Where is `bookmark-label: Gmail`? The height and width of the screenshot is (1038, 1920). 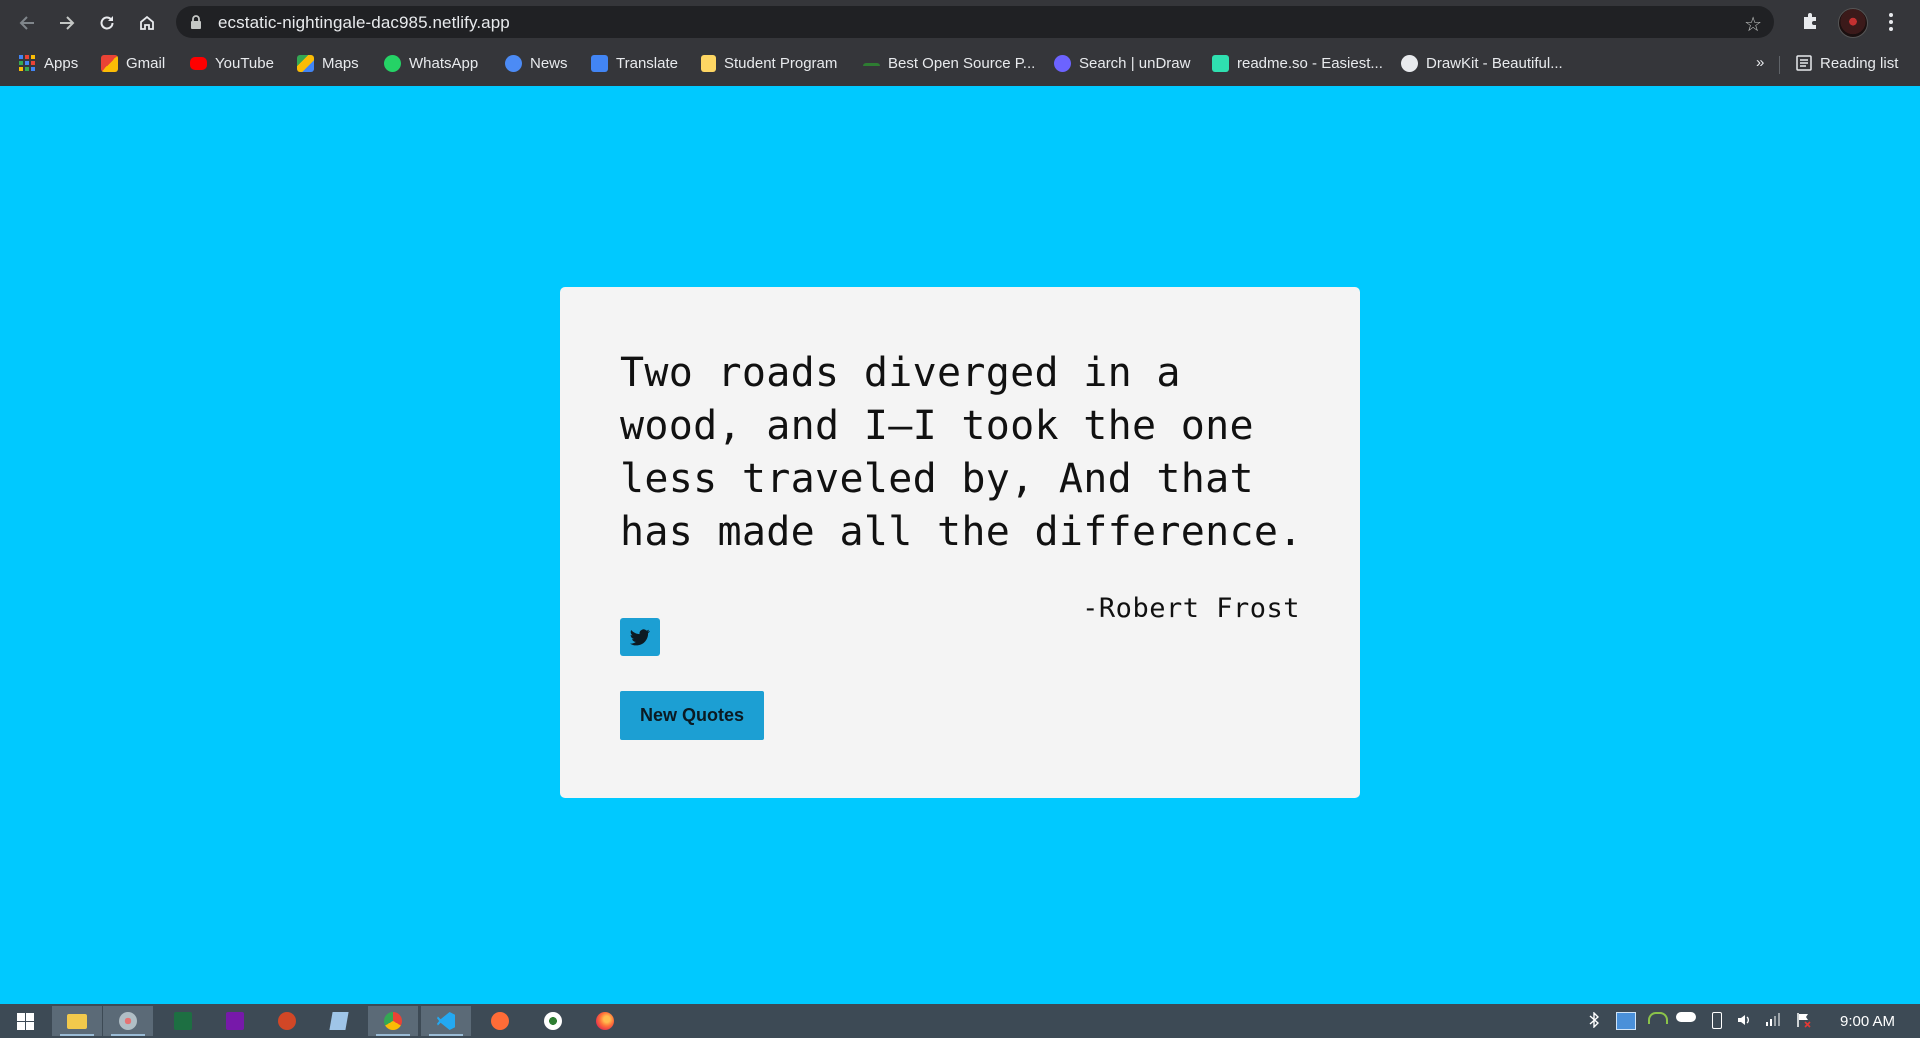
bookmark-label: Gmail is located at coordinates (146, 63).